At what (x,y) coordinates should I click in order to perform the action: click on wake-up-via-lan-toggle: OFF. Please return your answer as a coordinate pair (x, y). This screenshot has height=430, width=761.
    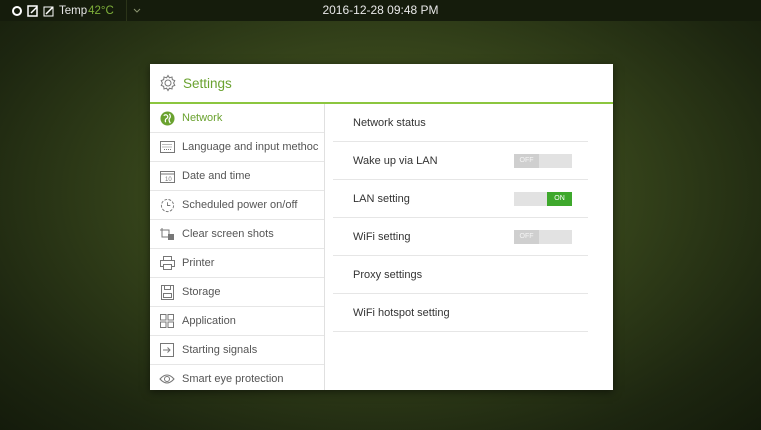
    Looking at the image, I should click on (543, 160).